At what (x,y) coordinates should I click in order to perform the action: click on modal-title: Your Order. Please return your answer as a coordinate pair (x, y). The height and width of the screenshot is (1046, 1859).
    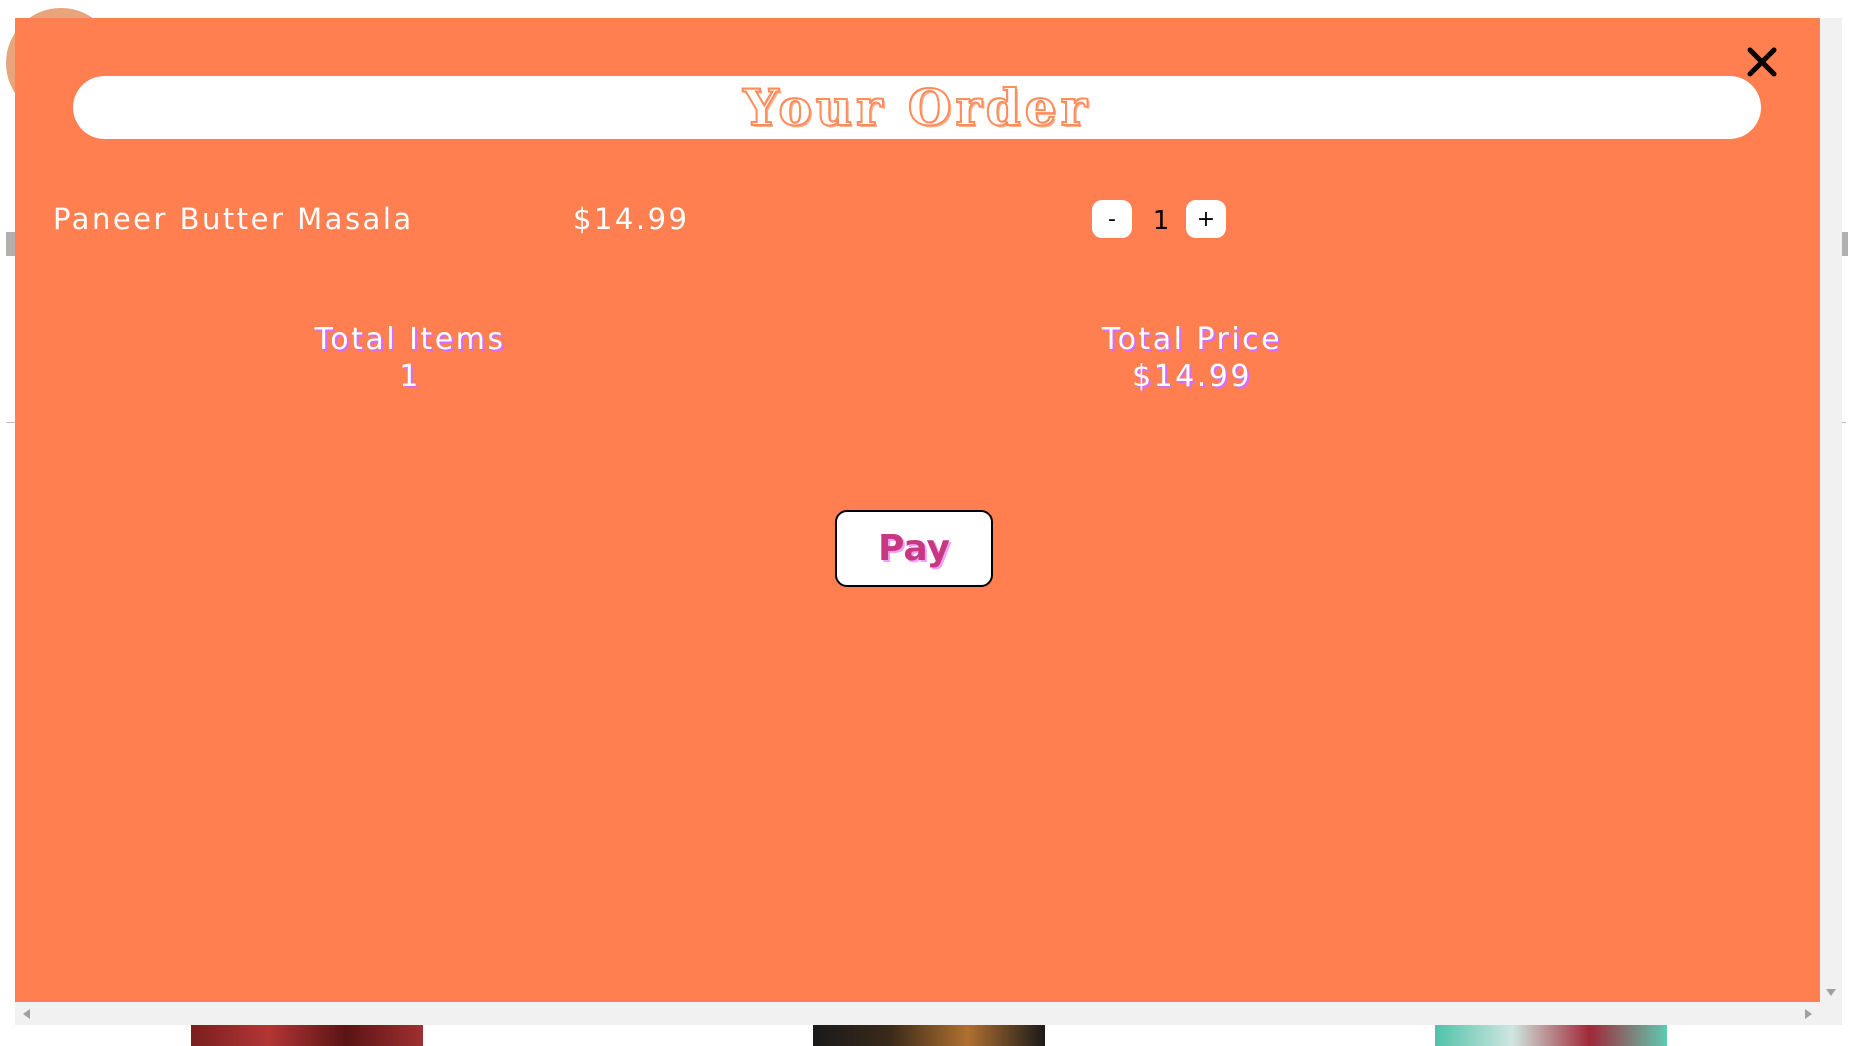
    Looking at the image, I should click on (916, 107).